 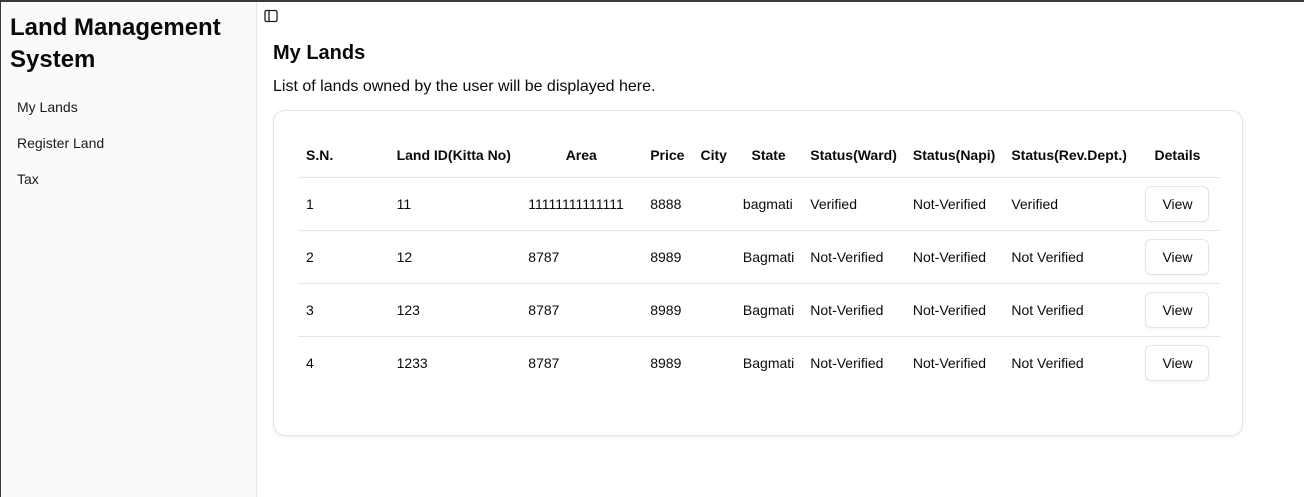 What do you see at coordinates (454, 155) in the screenshot?
I see `column-header: Land ID(Kitta No)` at bounding box center [454, 155].